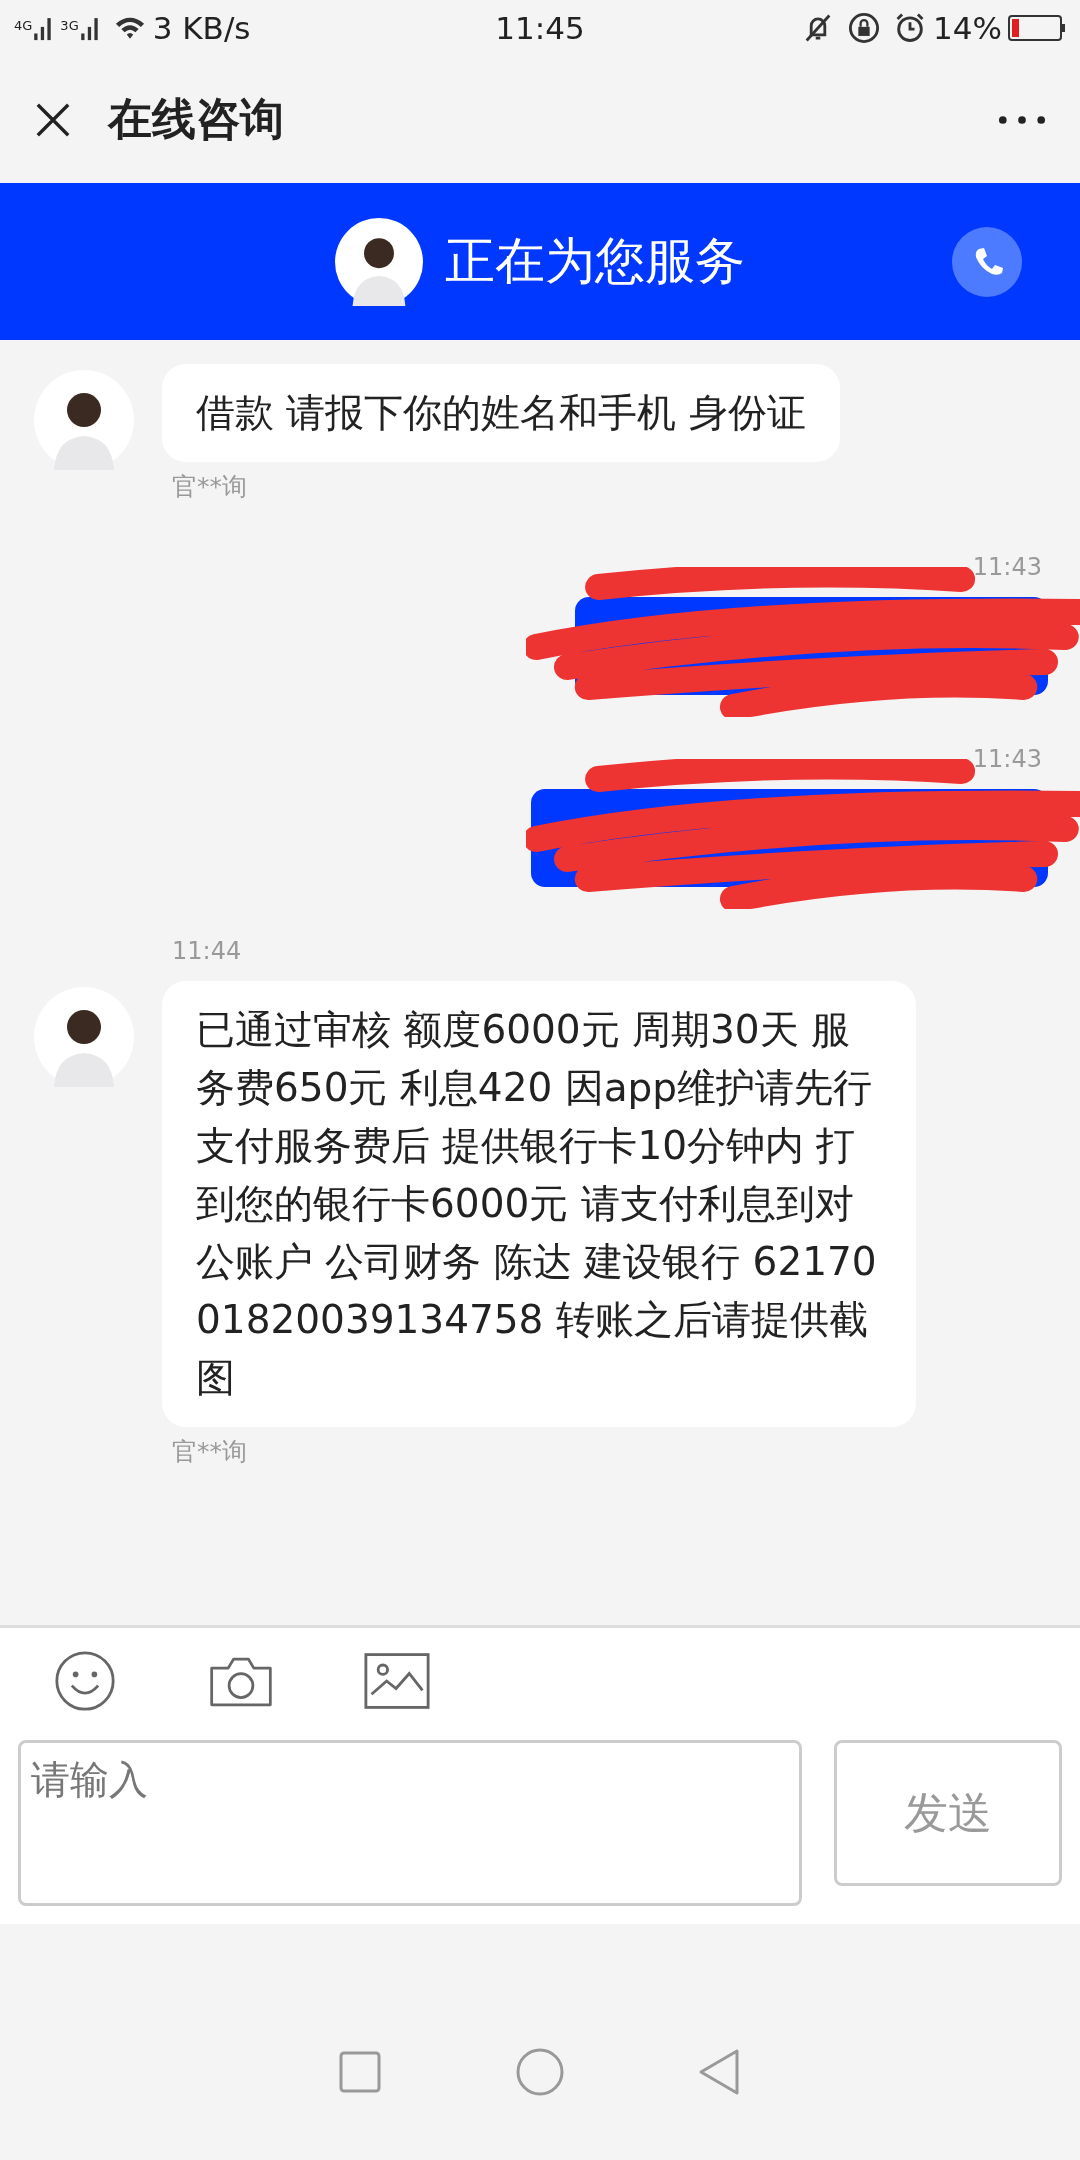 The image size is (1080, 2160). What do you see at coordinates (539, 1204) in the screenshot?
I see `message-bubble: 已通过审核 额度6000元 周期30天 服务费650元 利息420 因app维护请先行支付服务费后 提供银行卡10分钟内 打到您的银行卡6000元 请支付利息到对公账户 公司财务 陈达 建设银行 6217001820039134758 转账之后请提供截图` at bounding box center [539, 1204].